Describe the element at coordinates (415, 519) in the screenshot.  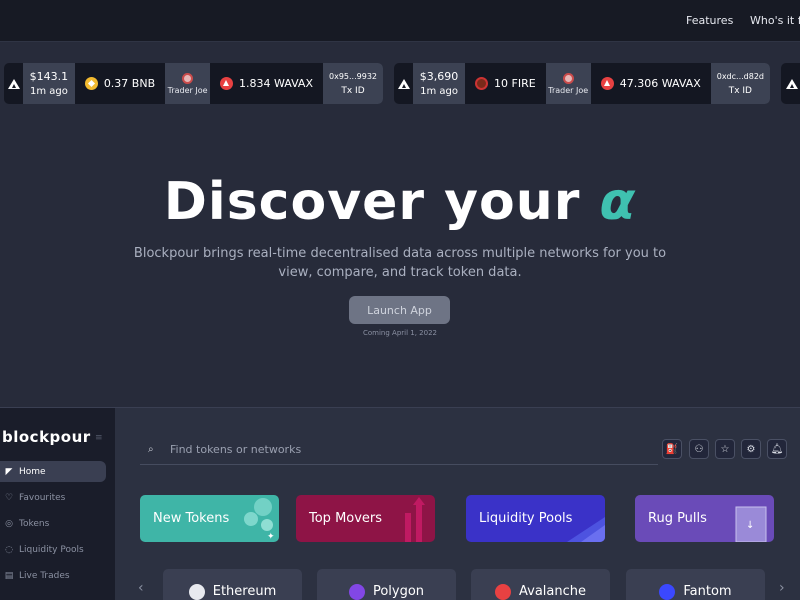
I see `rising-bars-illustration-icon` at that location.